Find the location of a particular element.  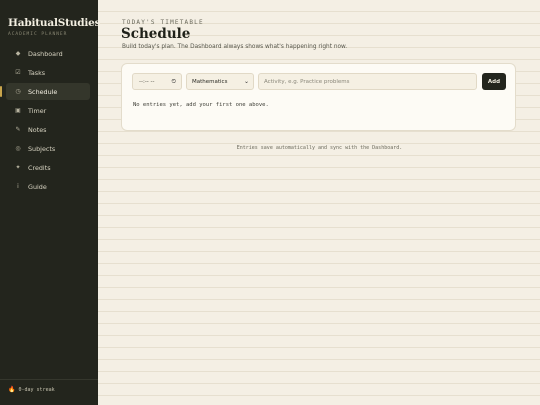

sidebar-item-label: Tasks is located at coordinates (37, 72).